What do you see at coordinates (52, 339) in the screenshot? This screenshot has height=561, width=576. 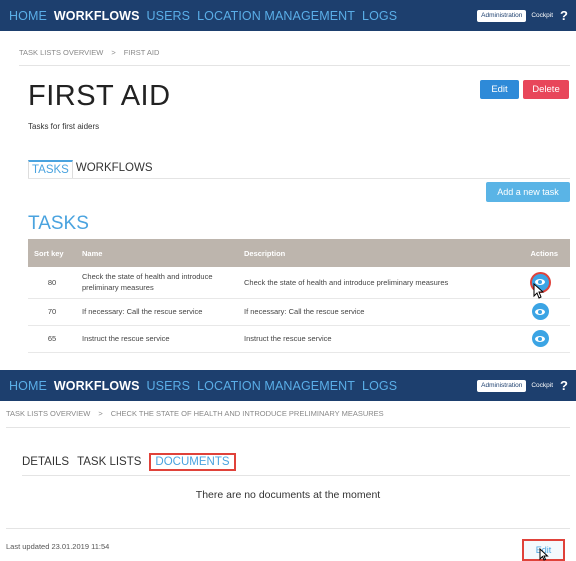 I see `cell-sort-key: 65` at bounding box center [52, 339].